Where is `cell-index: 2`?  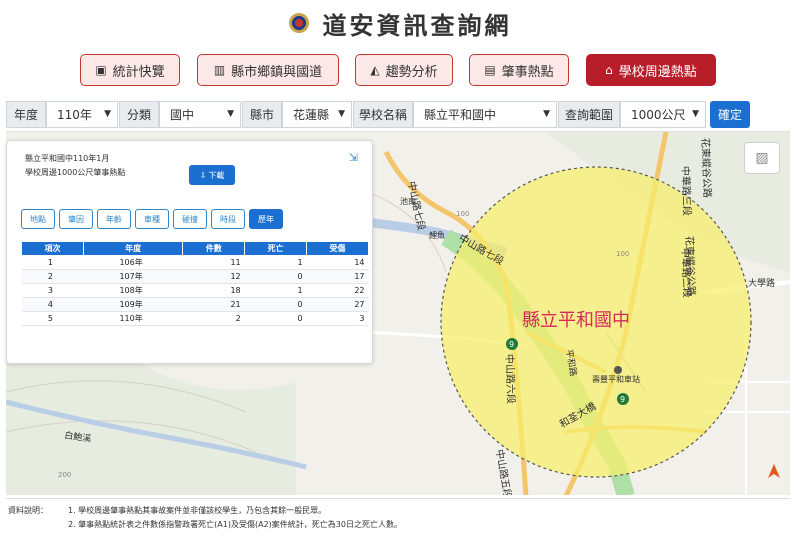 cell-index: 2 is located at coordinates (52, 276).